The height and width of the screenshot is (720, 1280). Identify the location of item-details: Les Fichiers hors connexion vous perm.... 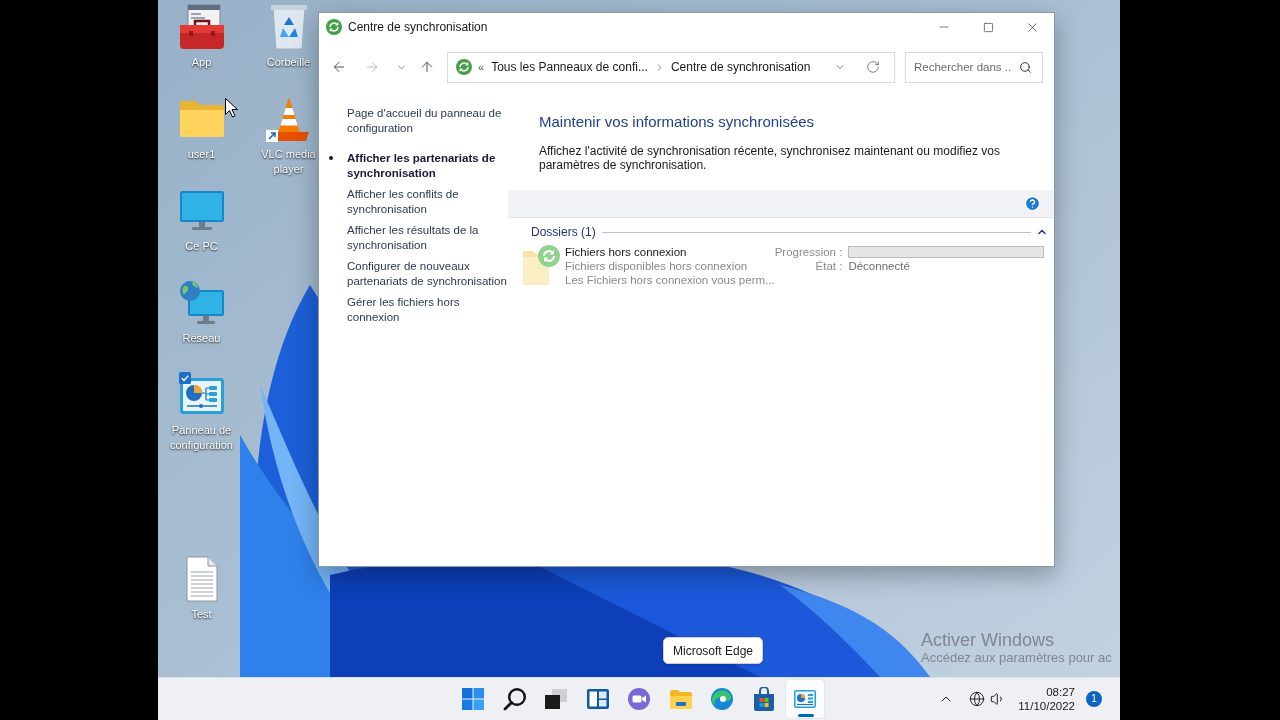
(670, 280).